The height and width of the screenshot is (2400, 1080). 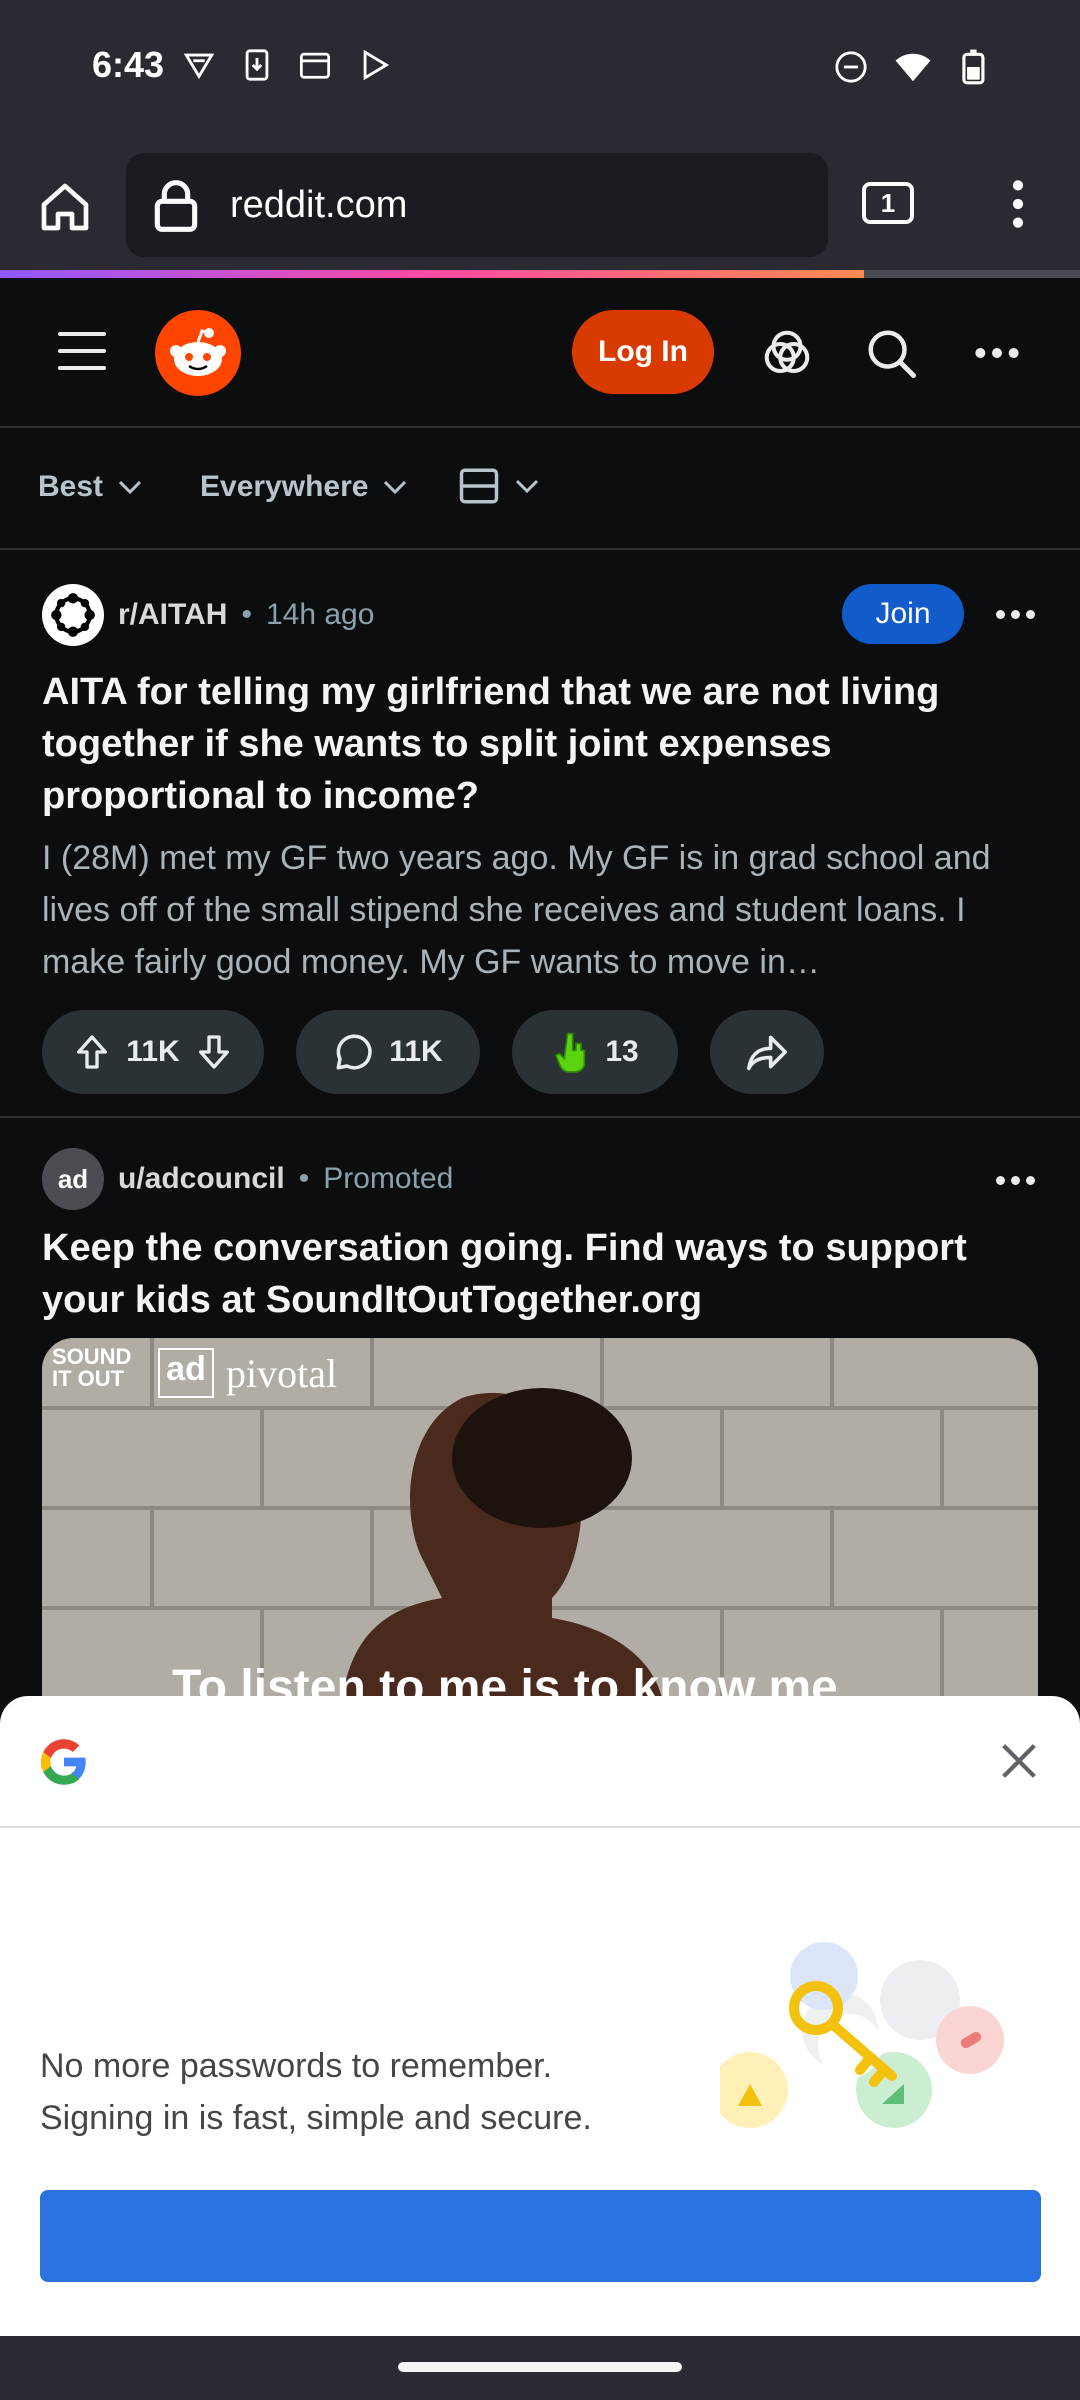 What do you see at coordinates (891, 353) in the screenshot?
I see `search-icon` at bounding box center [891, 353].